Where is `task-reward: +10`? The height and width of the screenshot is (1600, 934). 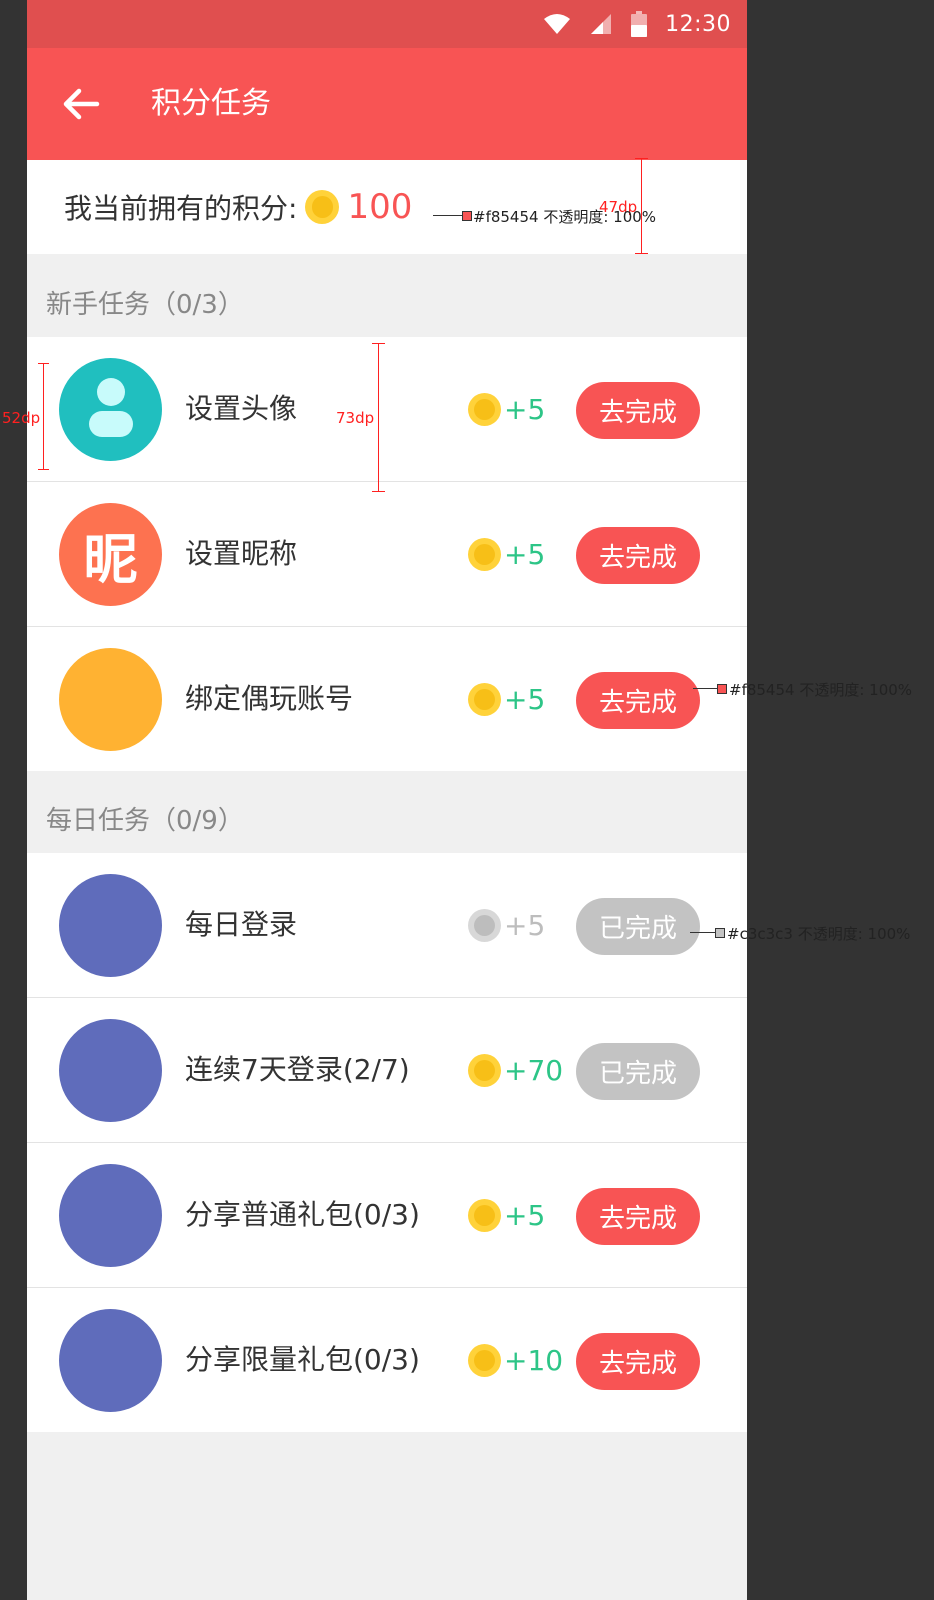 task-reward: +10 is located at coordinates (515, 1360).